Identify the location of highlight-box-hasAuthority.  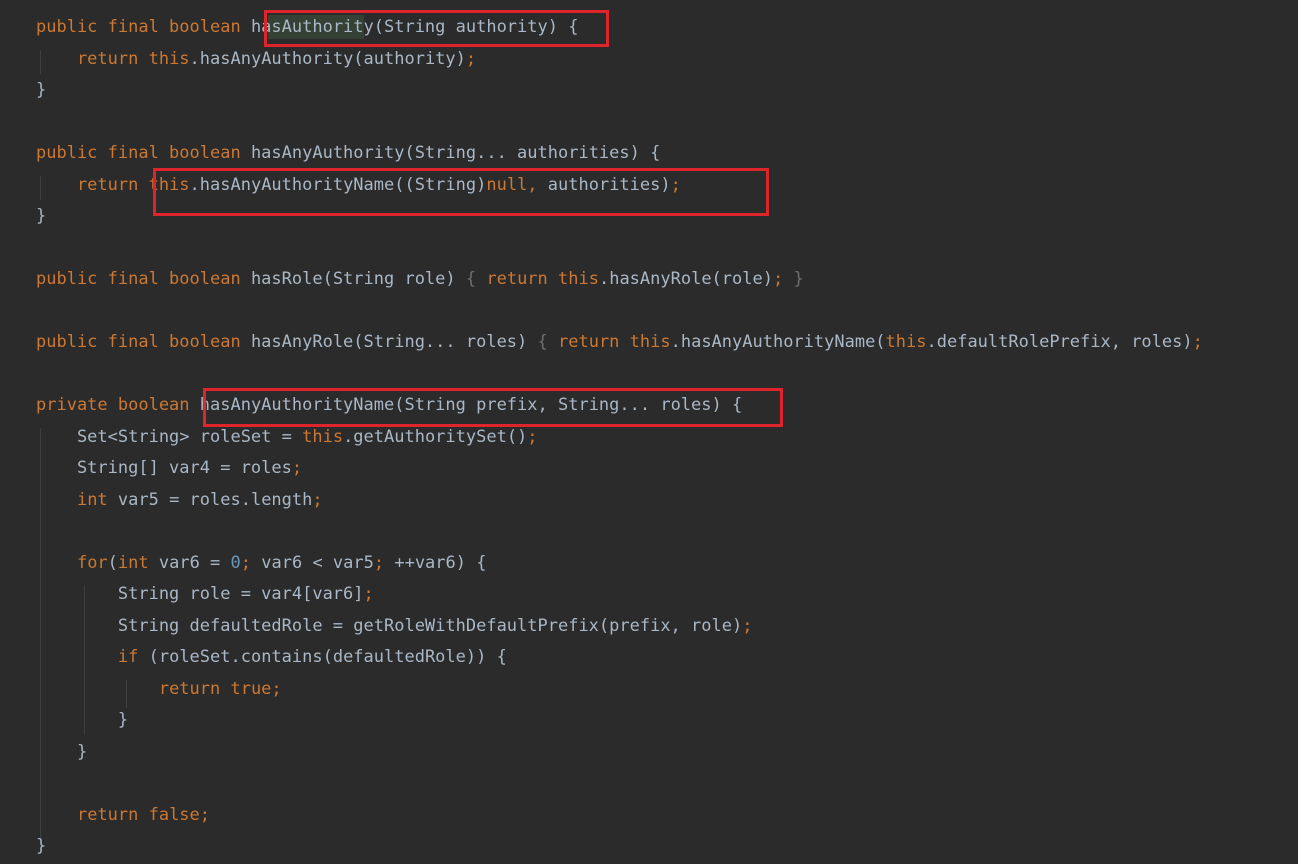
(436, 28).